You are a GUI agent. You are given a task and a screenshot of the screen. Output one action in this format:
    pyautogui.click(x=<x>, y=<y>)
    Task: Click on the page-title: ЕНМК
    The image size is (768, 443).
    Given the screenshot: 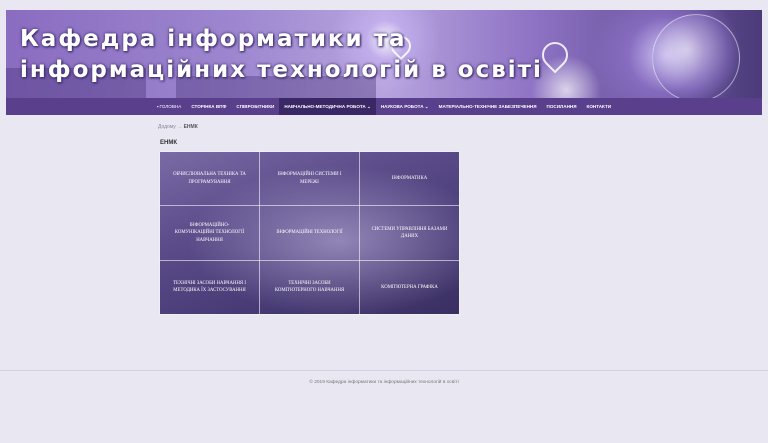 What is the action you would take?
    pyautogui.click(x=168, y=143)
    